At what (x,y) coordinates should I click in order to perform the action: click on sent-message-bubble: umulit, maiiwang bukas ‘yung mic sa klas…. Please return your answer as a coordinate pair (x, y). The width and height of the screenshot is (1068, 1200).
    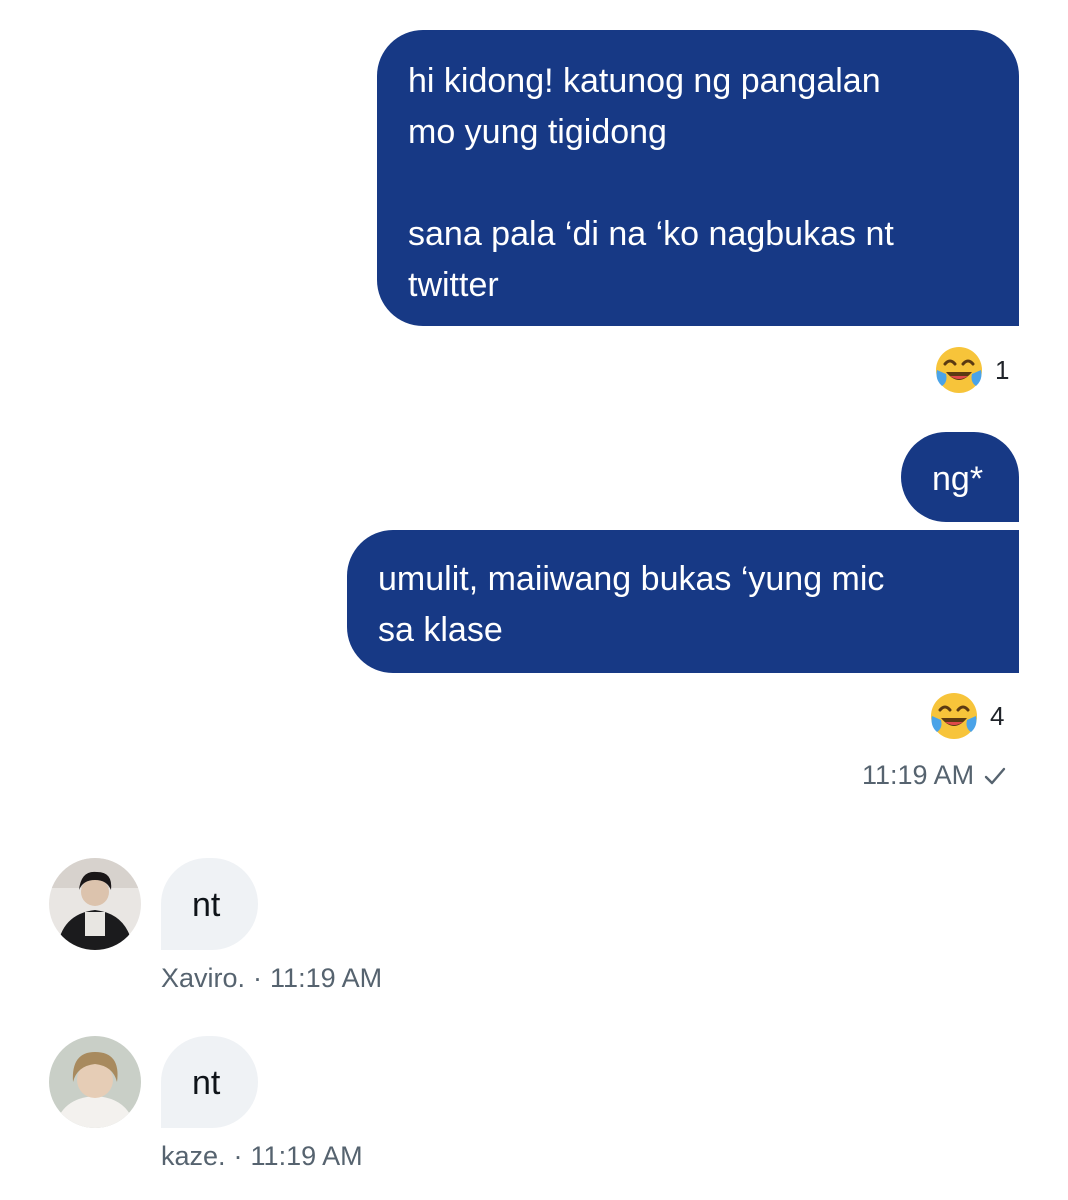
    Looking at the image, I should click on (683, 601).